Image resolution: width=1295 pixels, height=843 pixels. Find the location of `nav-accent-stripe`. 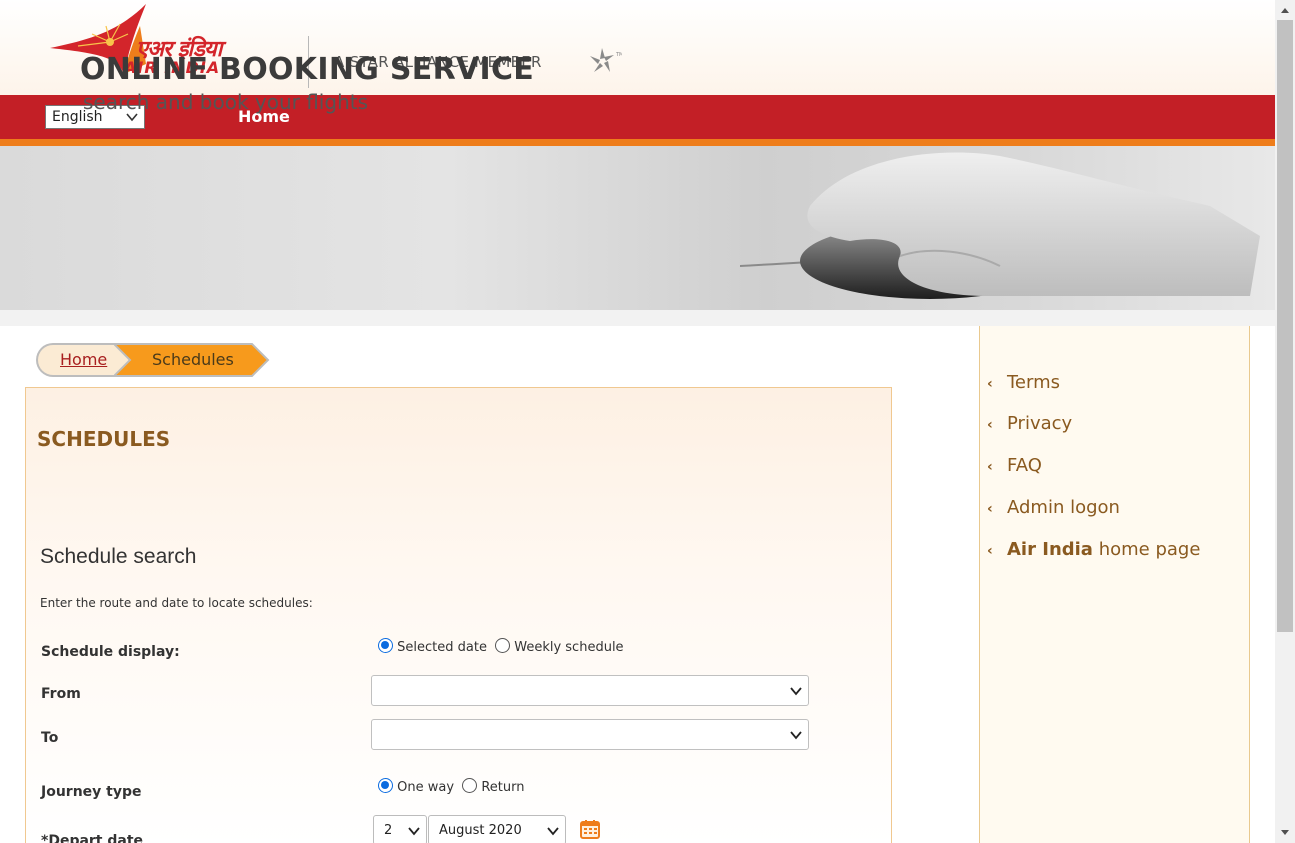

nav-accent-stripe is located at coordinates (637, 142).